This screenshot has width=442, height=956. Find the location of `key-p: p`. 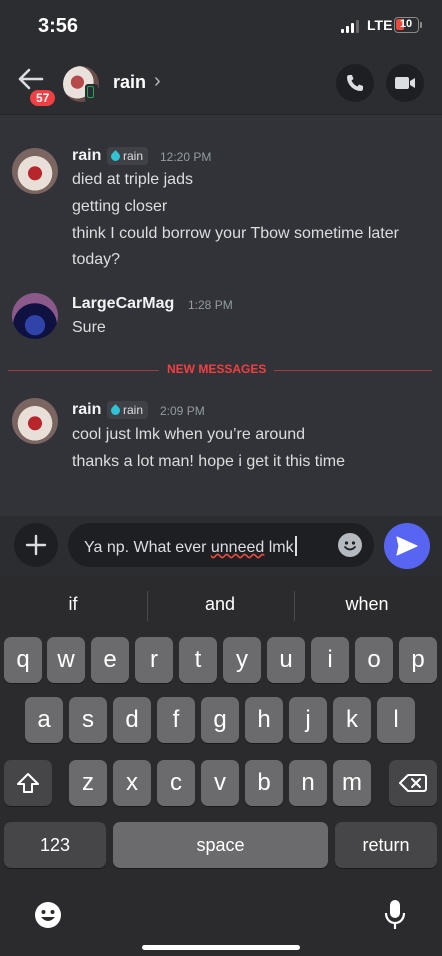

key-p: p is located at coordinates (418, 660).